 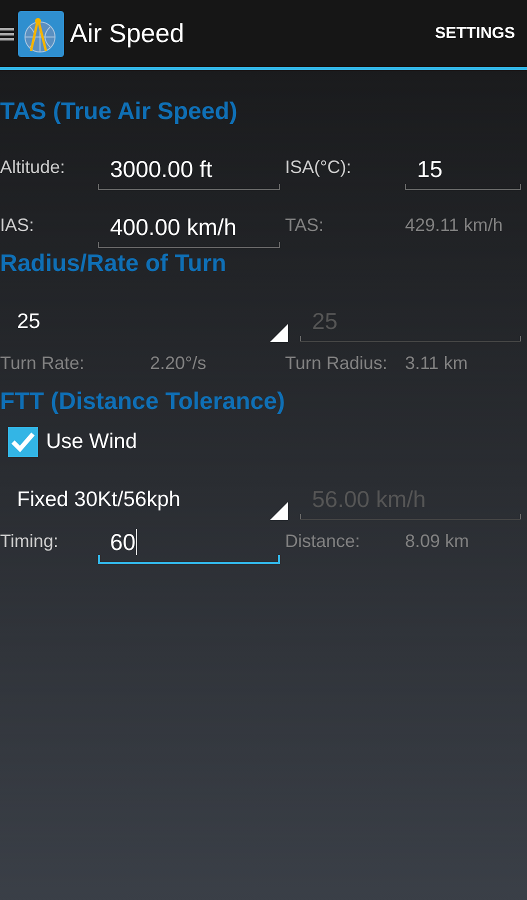 What do you see at coordinates (318, 168) in the screenshot?
I see `field-label: ISA(°C):` at bounding box center [318, 168].